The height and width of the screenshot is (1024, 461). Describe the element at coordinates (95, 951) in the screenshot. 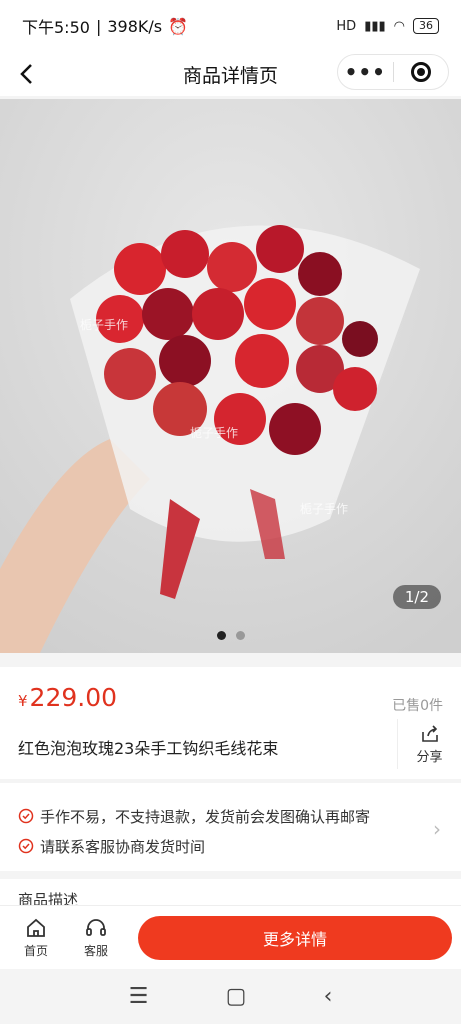

I see `service-label: 客服` at that location.